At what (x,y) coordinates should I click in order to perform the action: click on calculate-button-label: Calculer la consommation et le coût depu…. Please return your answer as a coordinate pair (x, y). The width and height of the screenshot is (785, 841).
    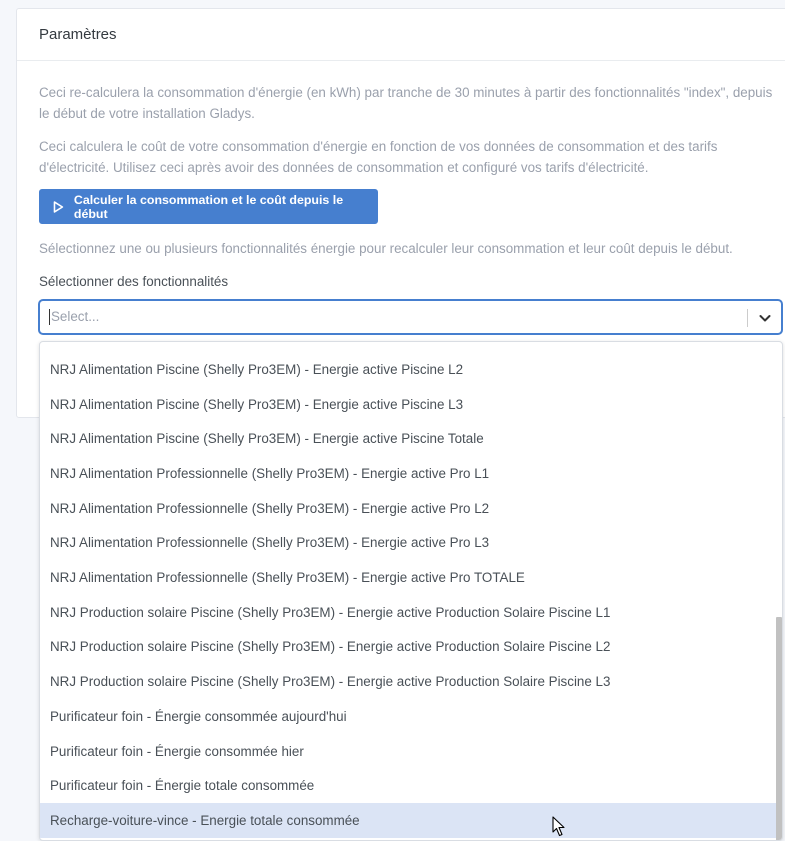
    Looking at the image, I should click on (208, 206).